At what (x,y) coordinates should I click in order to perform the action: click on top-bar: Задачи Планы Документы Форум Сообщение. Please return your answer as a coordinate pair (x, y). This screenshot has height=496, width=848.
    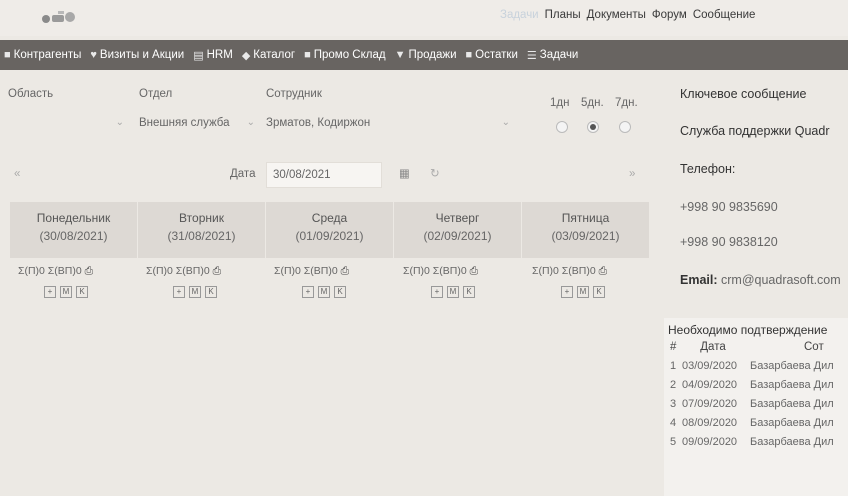
    Looking at the image, I should click on (424, 18).